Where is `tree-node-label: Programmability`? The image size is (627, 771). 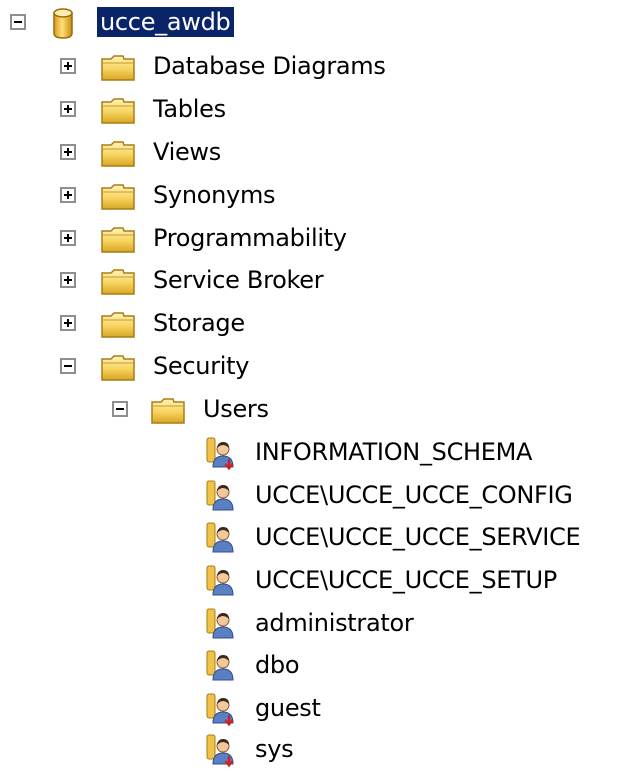
tree-node-label: Programmability is located at coordinates (250, 238).